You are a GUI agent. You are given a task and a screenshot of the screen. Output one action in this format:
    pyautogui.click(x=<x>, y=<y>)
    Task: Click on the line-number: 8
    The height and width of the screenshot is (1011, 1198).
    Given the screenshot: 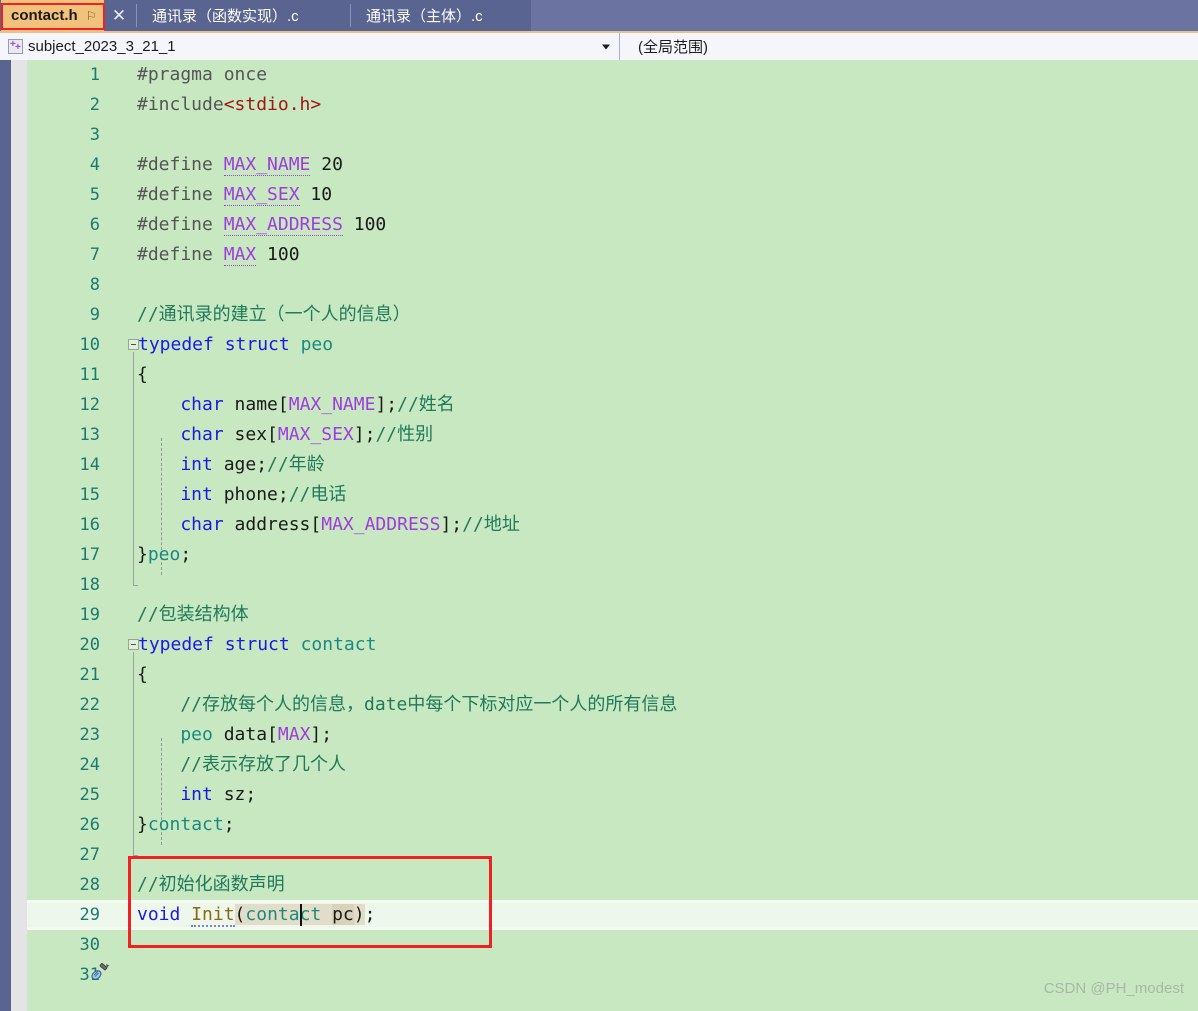 What is the action you would take?
    pyautogui.click(x=94, y=285)
    